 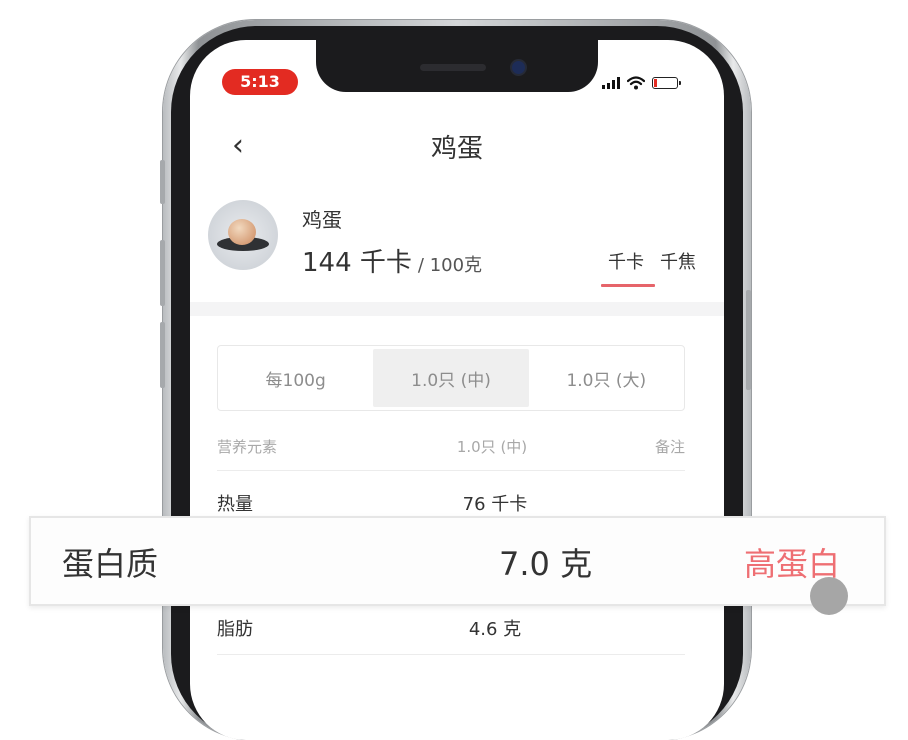 What do you see at coordinates (110, 564) in the screenshot?
I see `callout-nutrient: 蛋白质` at bounding box center [110, 564].